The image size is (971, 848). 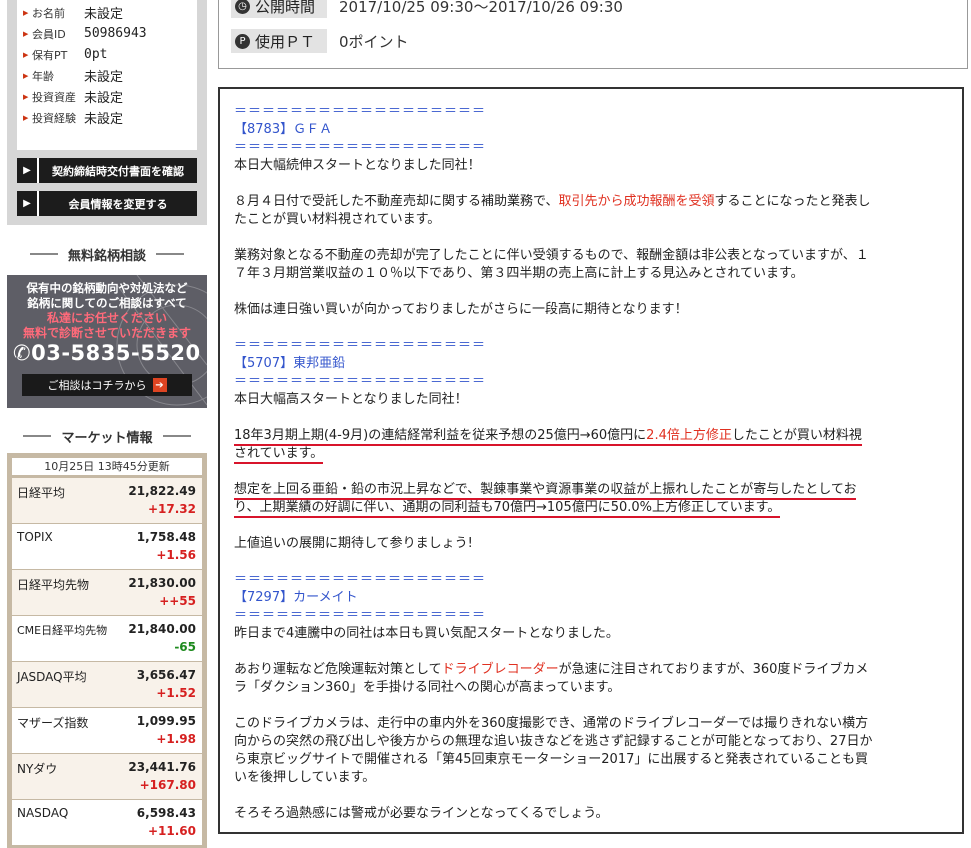 What do you see at coordinates (107, 546) in the screenshot?
I see `market-row: TOPIX 1,758.48 +1.56` at bounding box center [107, 546].